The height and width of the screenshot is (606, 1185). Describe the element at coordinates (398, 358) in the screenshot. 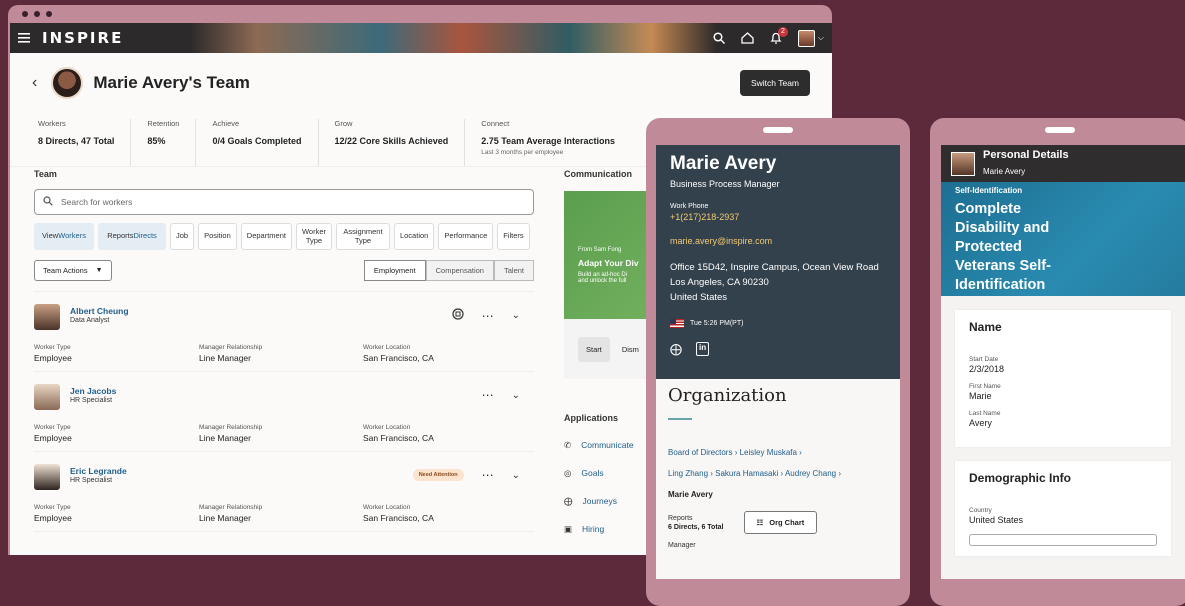

I see `field-value: San Francisco, CA` at that location.